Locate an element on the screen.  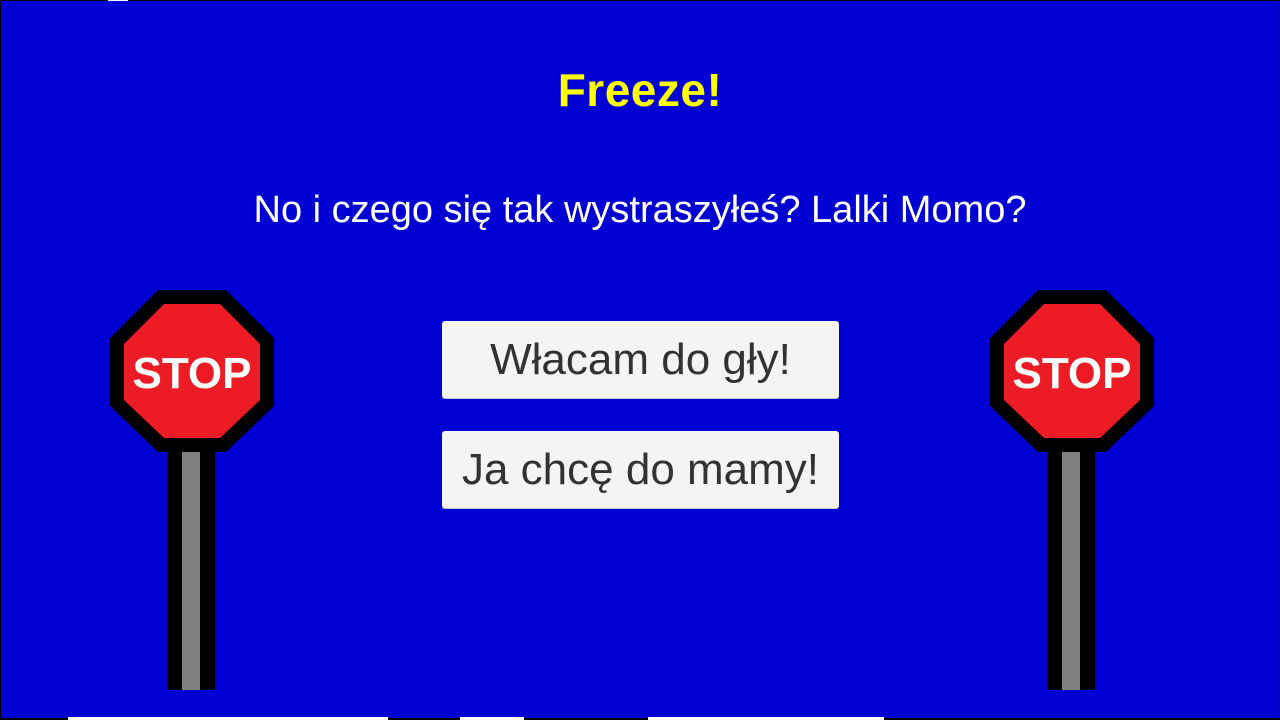
page-title: Freeze! is located at coordinates (640, 90).